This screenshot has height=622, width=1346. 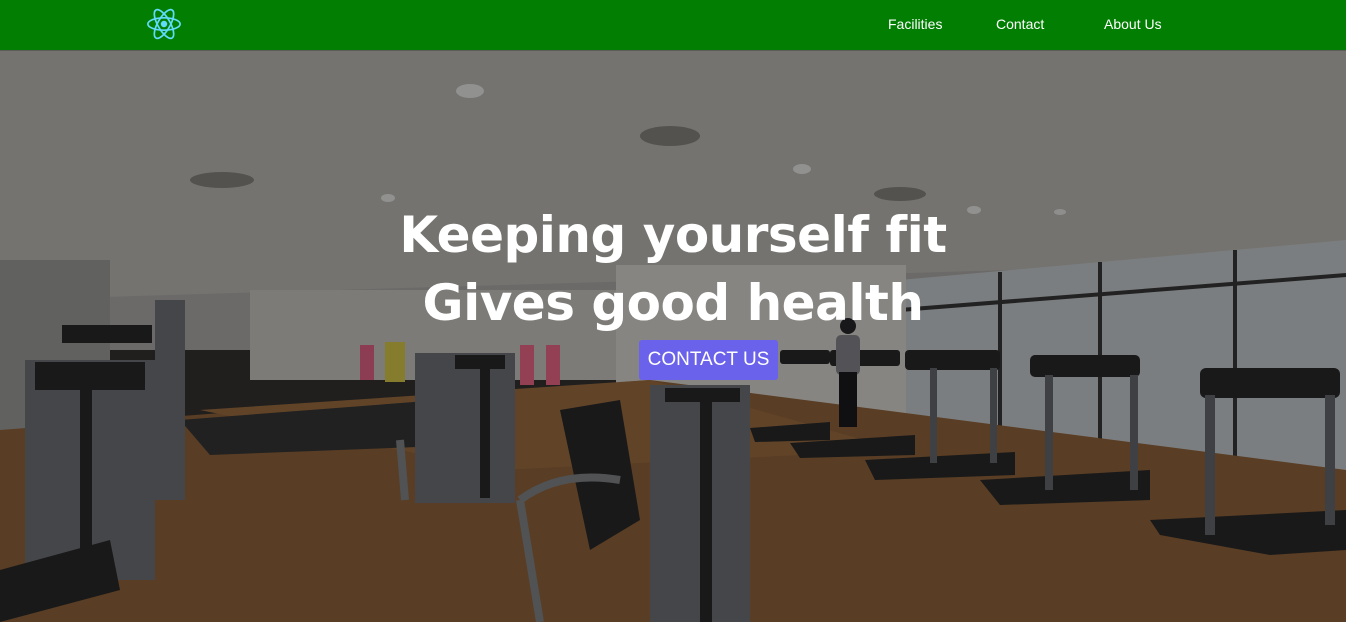 I want to click on nav-link-facilities: Facilities, so click(x=915, y=24).